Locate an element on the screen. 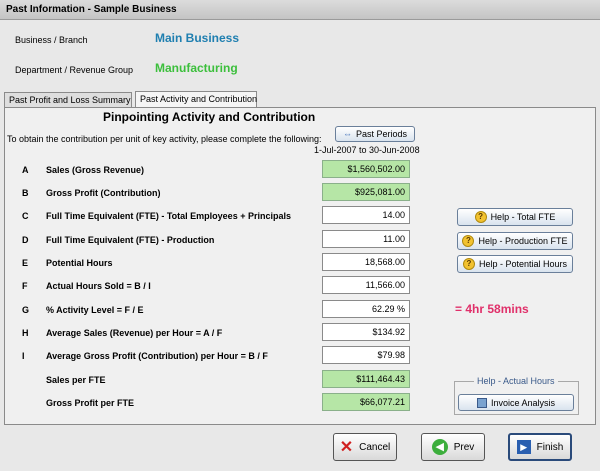  back-arrow-icon: ◀ is located at coordinates (439, 447).